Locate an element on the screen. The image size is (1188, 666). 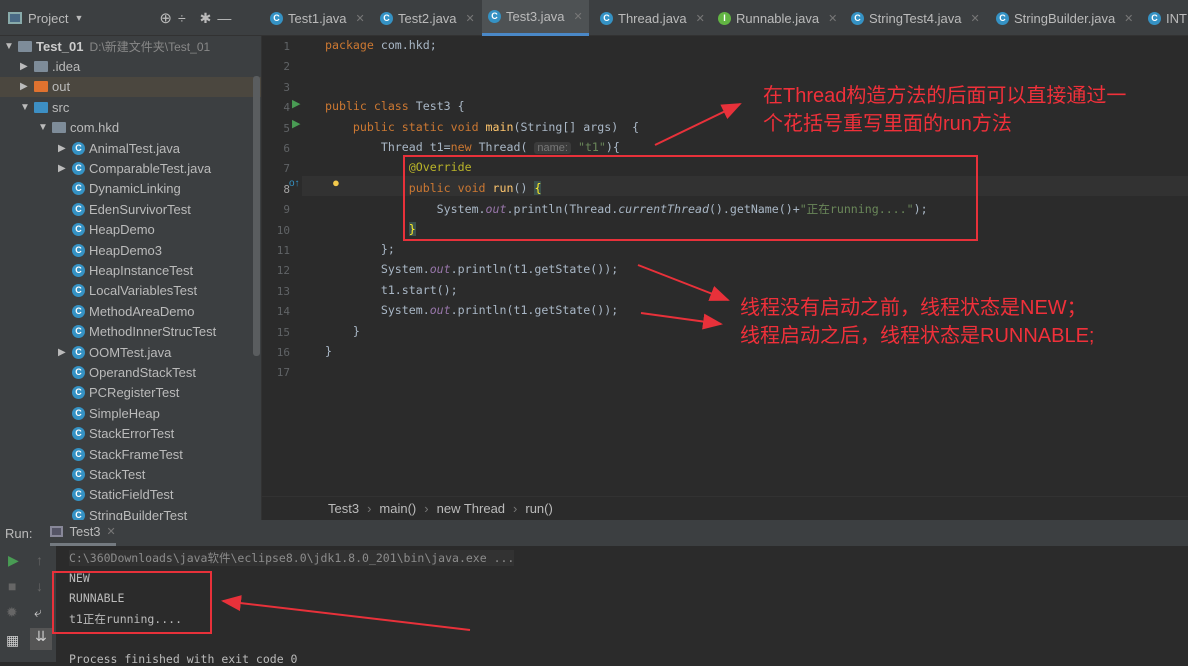
tab-runnable-java: I Runnable.java ✕ is located at coordinates (777, 18).